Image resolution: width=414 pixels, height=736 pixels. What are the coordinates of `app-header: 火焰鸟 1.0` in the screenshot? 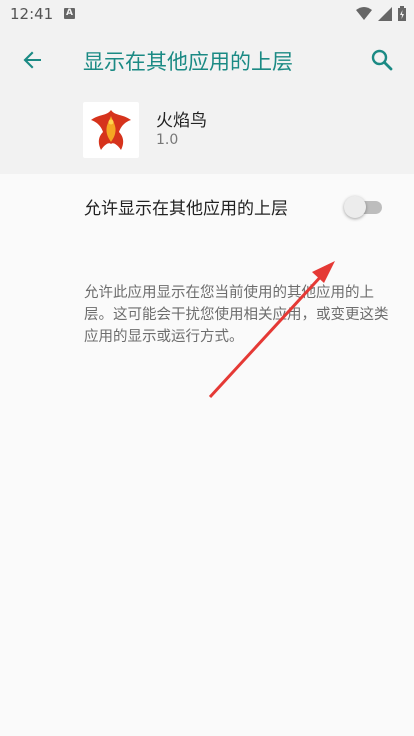 It's located at (207, 133).